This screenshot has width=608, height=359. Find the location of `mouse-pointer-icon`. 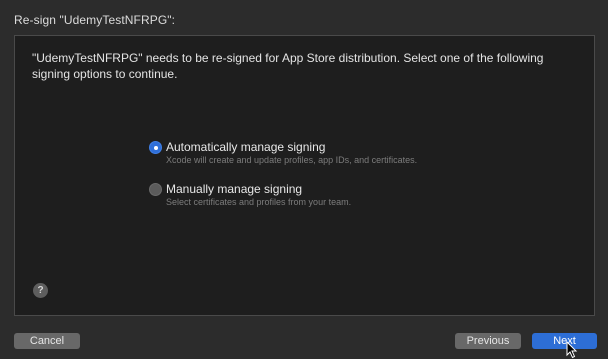

mouse-pointer-icon is located at coordinates (572, 350).